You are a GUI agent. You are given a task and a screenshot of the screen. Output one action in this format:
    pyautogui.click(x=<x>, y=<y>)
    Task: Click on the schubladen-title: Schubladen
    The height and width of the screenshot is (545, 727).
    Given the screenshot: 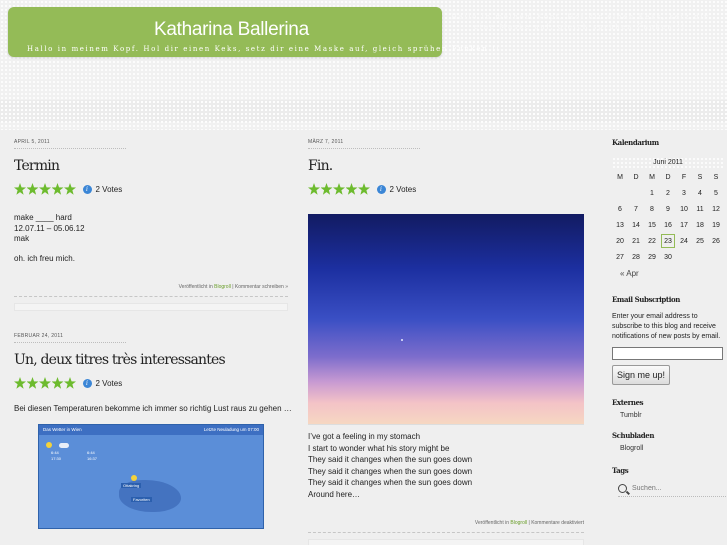 What is the action you would take?
    pyautogui.click(x=633, y=435)
    